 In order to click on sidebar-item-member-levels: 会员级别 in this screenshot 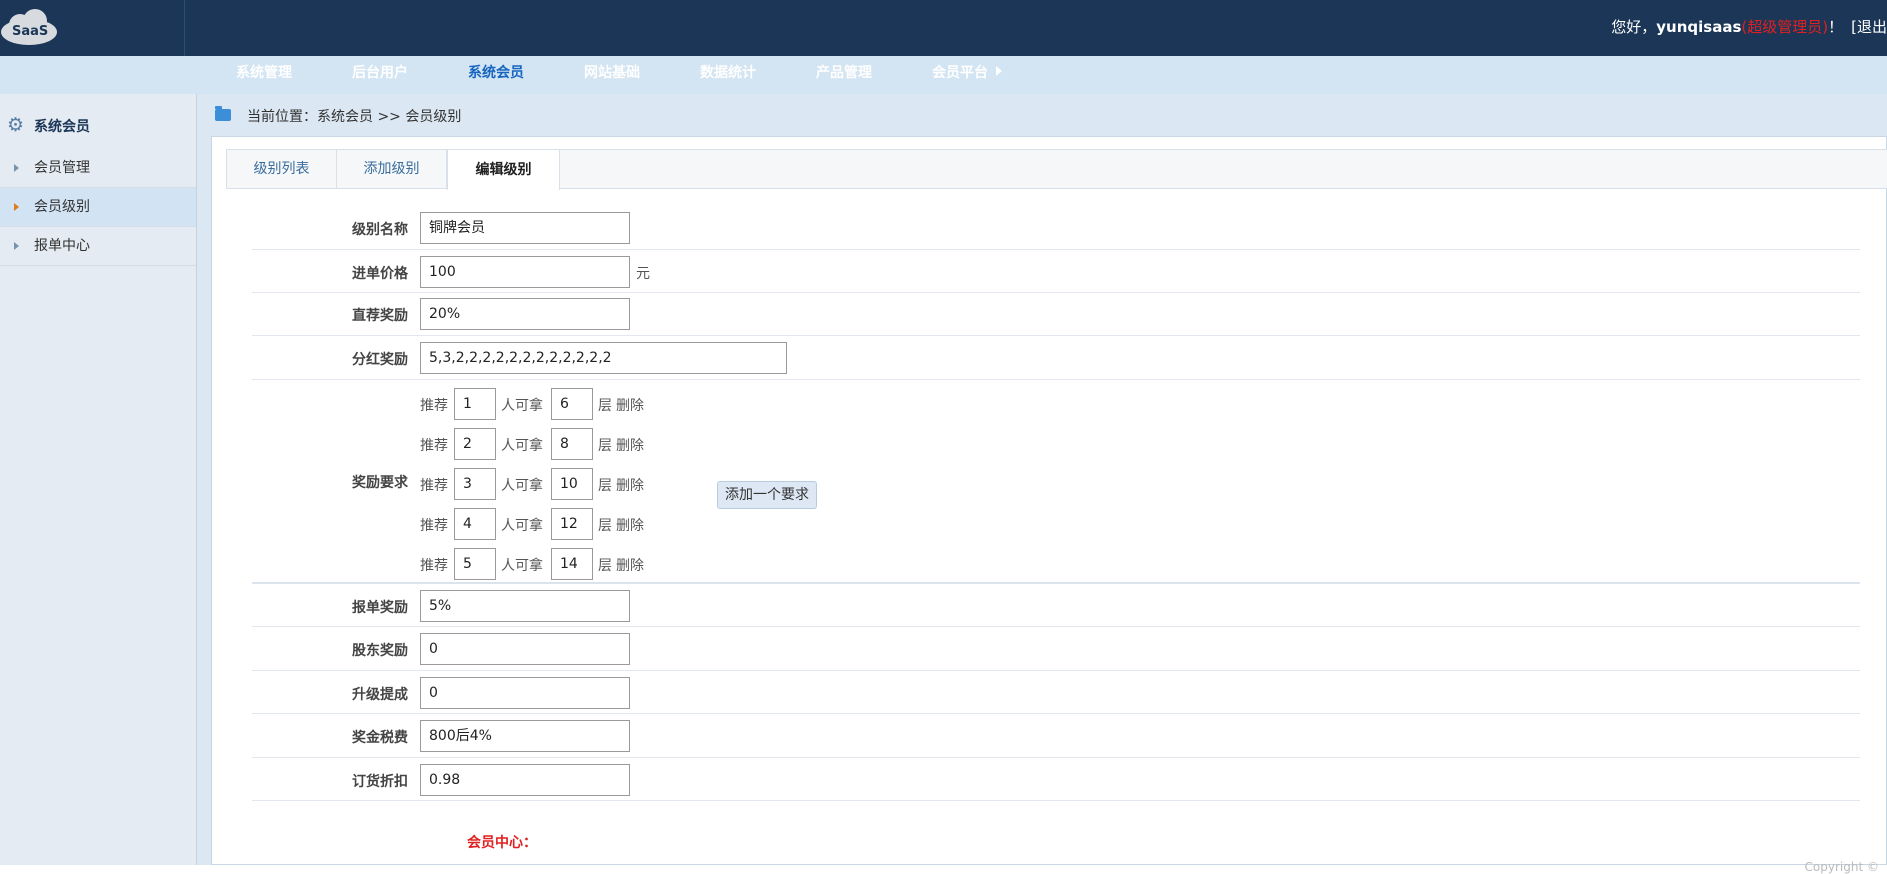, I will do `click(98, 207)`.